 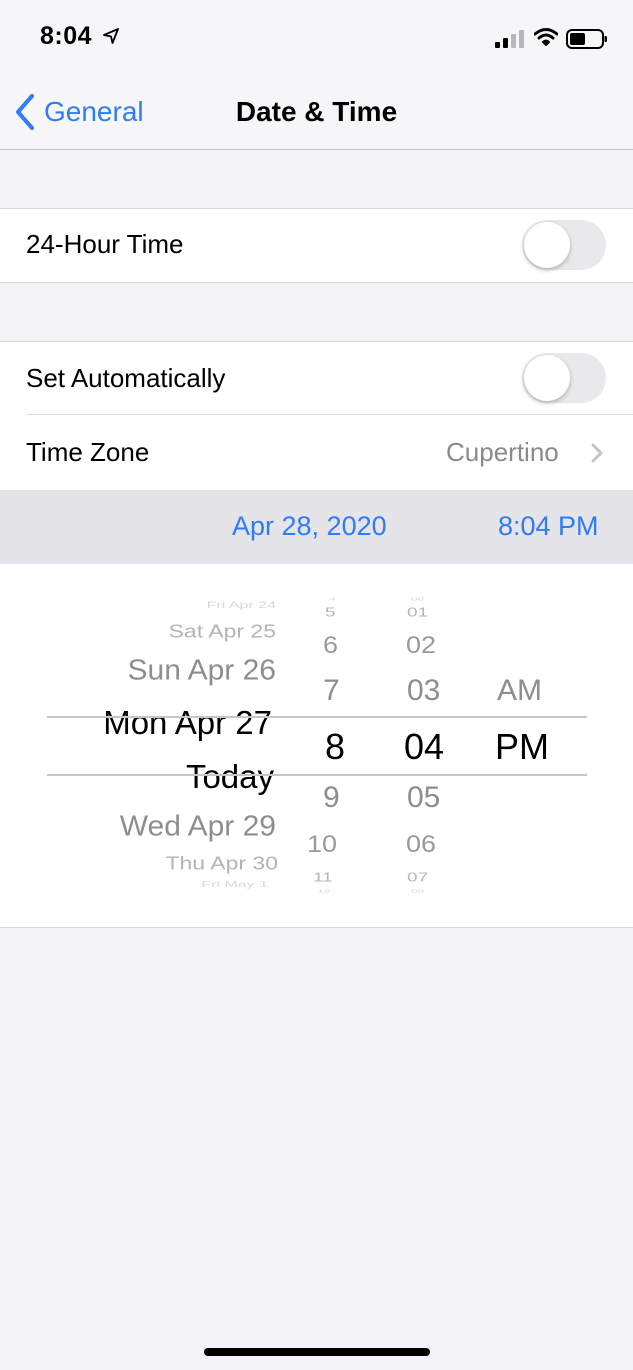 What do you see at coordinates (424, 746) in the screenshot?
I see `picker-minute-item-selected: 04` at bounding box center [424, 746].